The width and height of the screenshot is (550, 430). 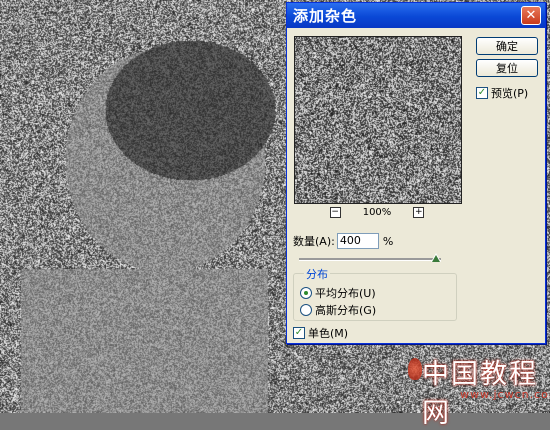 I want to click on ok-button: 确定, so click(x=507, y=46).